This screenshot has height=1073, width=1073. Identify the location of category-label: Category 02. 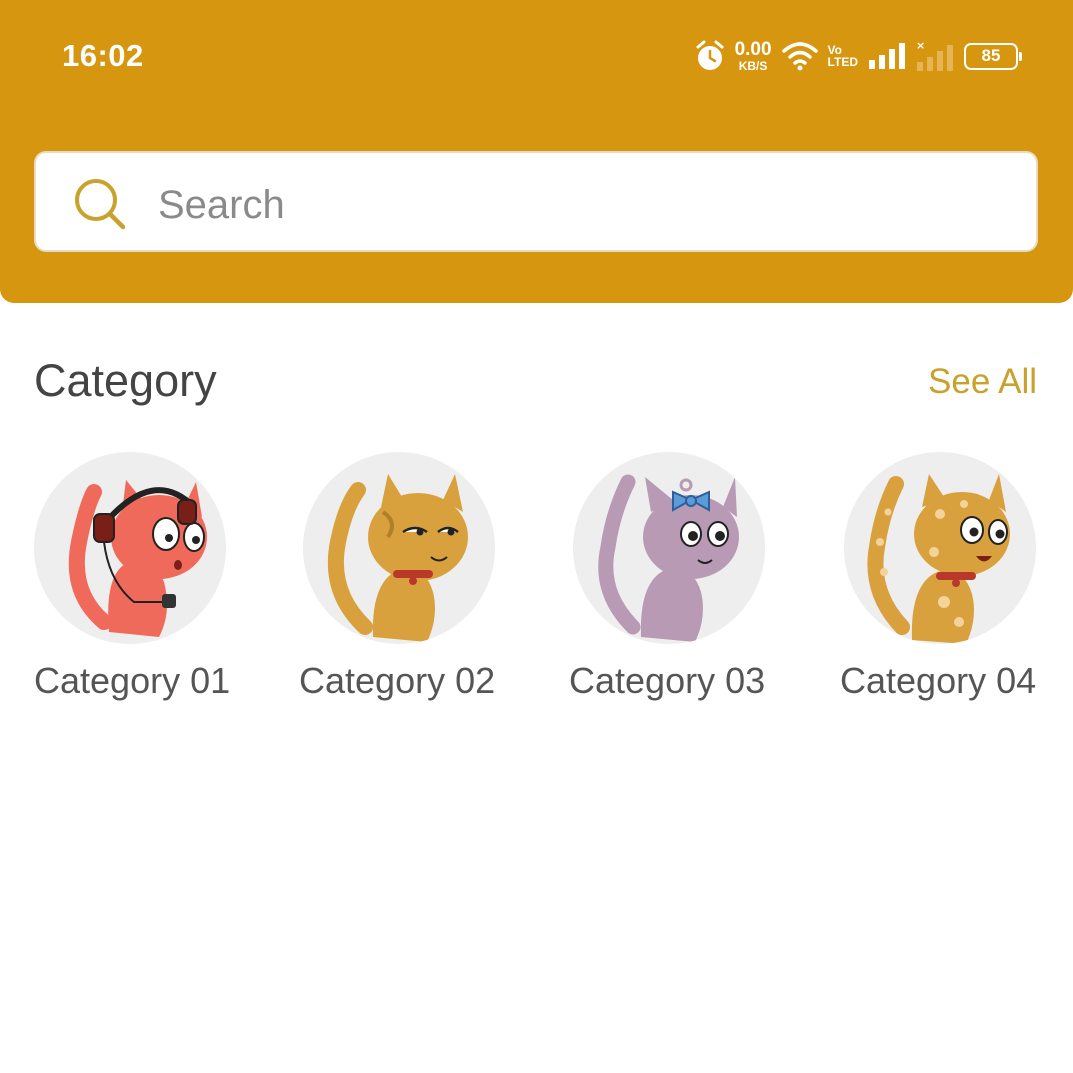
(397, 680).